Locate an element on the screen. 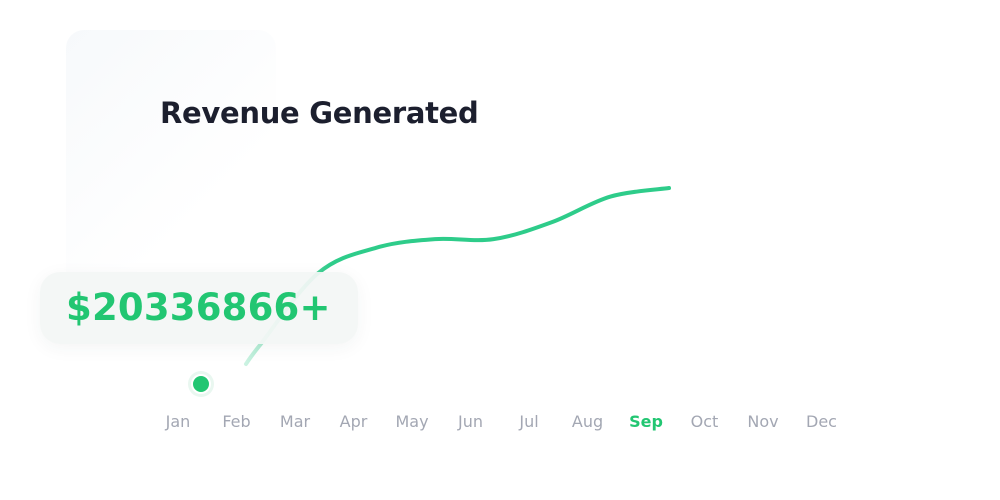  month-label-feb: Feb is located at coordinates (236, 421).